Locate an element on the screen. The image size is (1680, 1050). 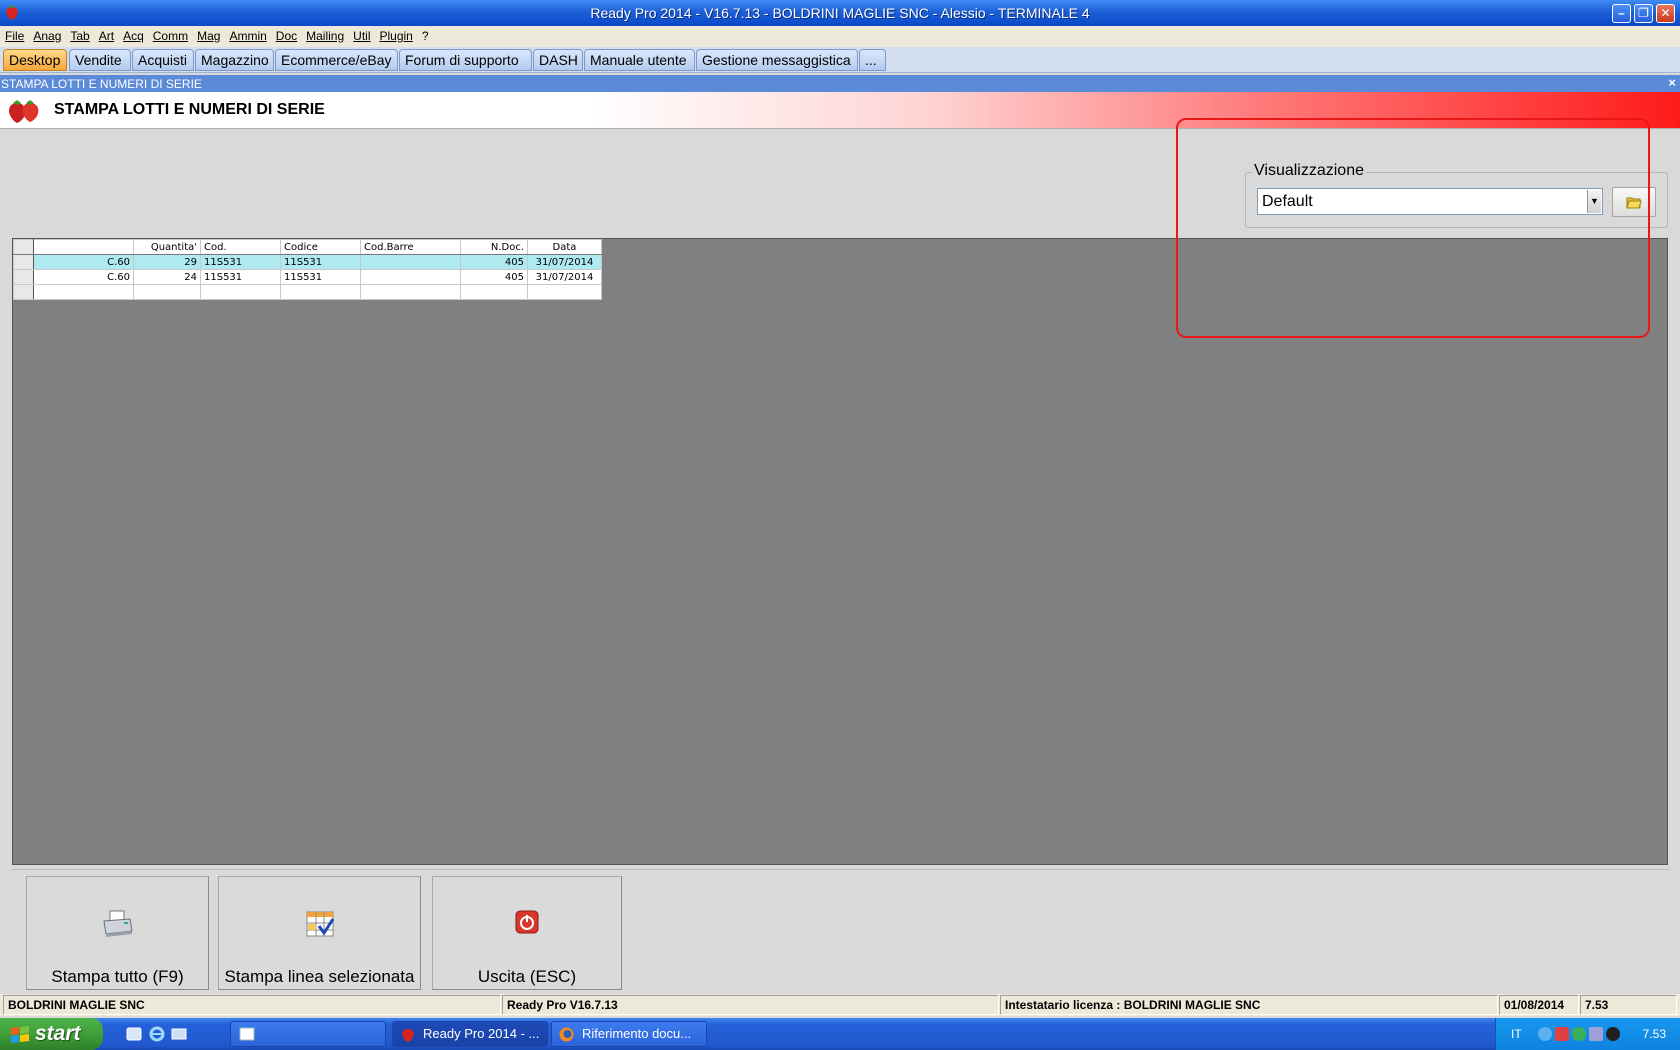
table-row: C.60 24 11S531 11S531 405 31/07/2014 is located at coordinates (307, 277).